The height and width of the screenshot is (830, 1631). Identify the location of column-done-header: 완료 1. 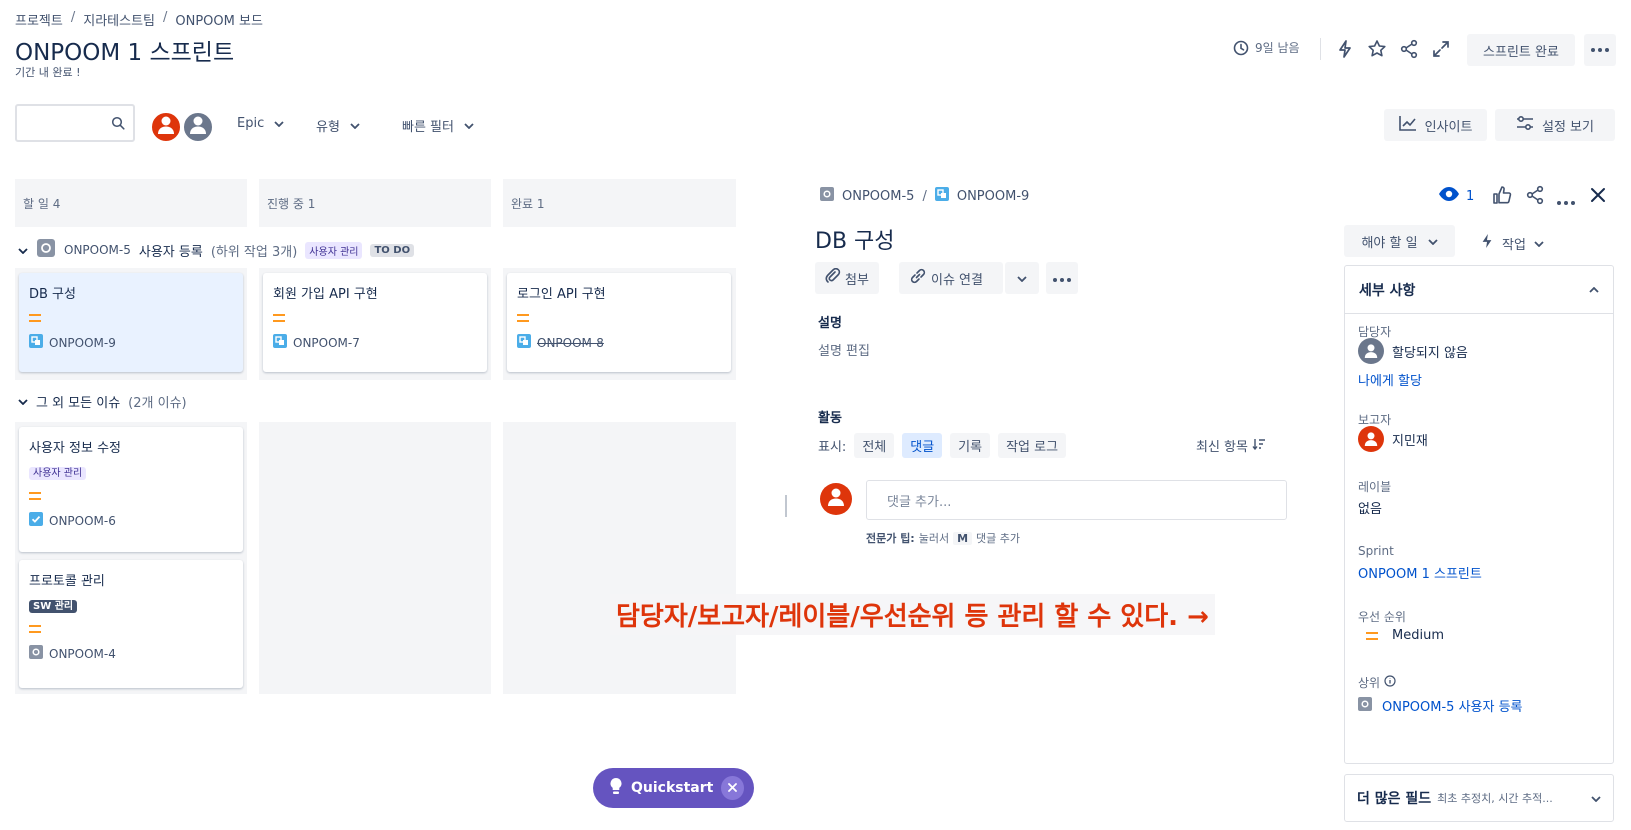
(619, 203).